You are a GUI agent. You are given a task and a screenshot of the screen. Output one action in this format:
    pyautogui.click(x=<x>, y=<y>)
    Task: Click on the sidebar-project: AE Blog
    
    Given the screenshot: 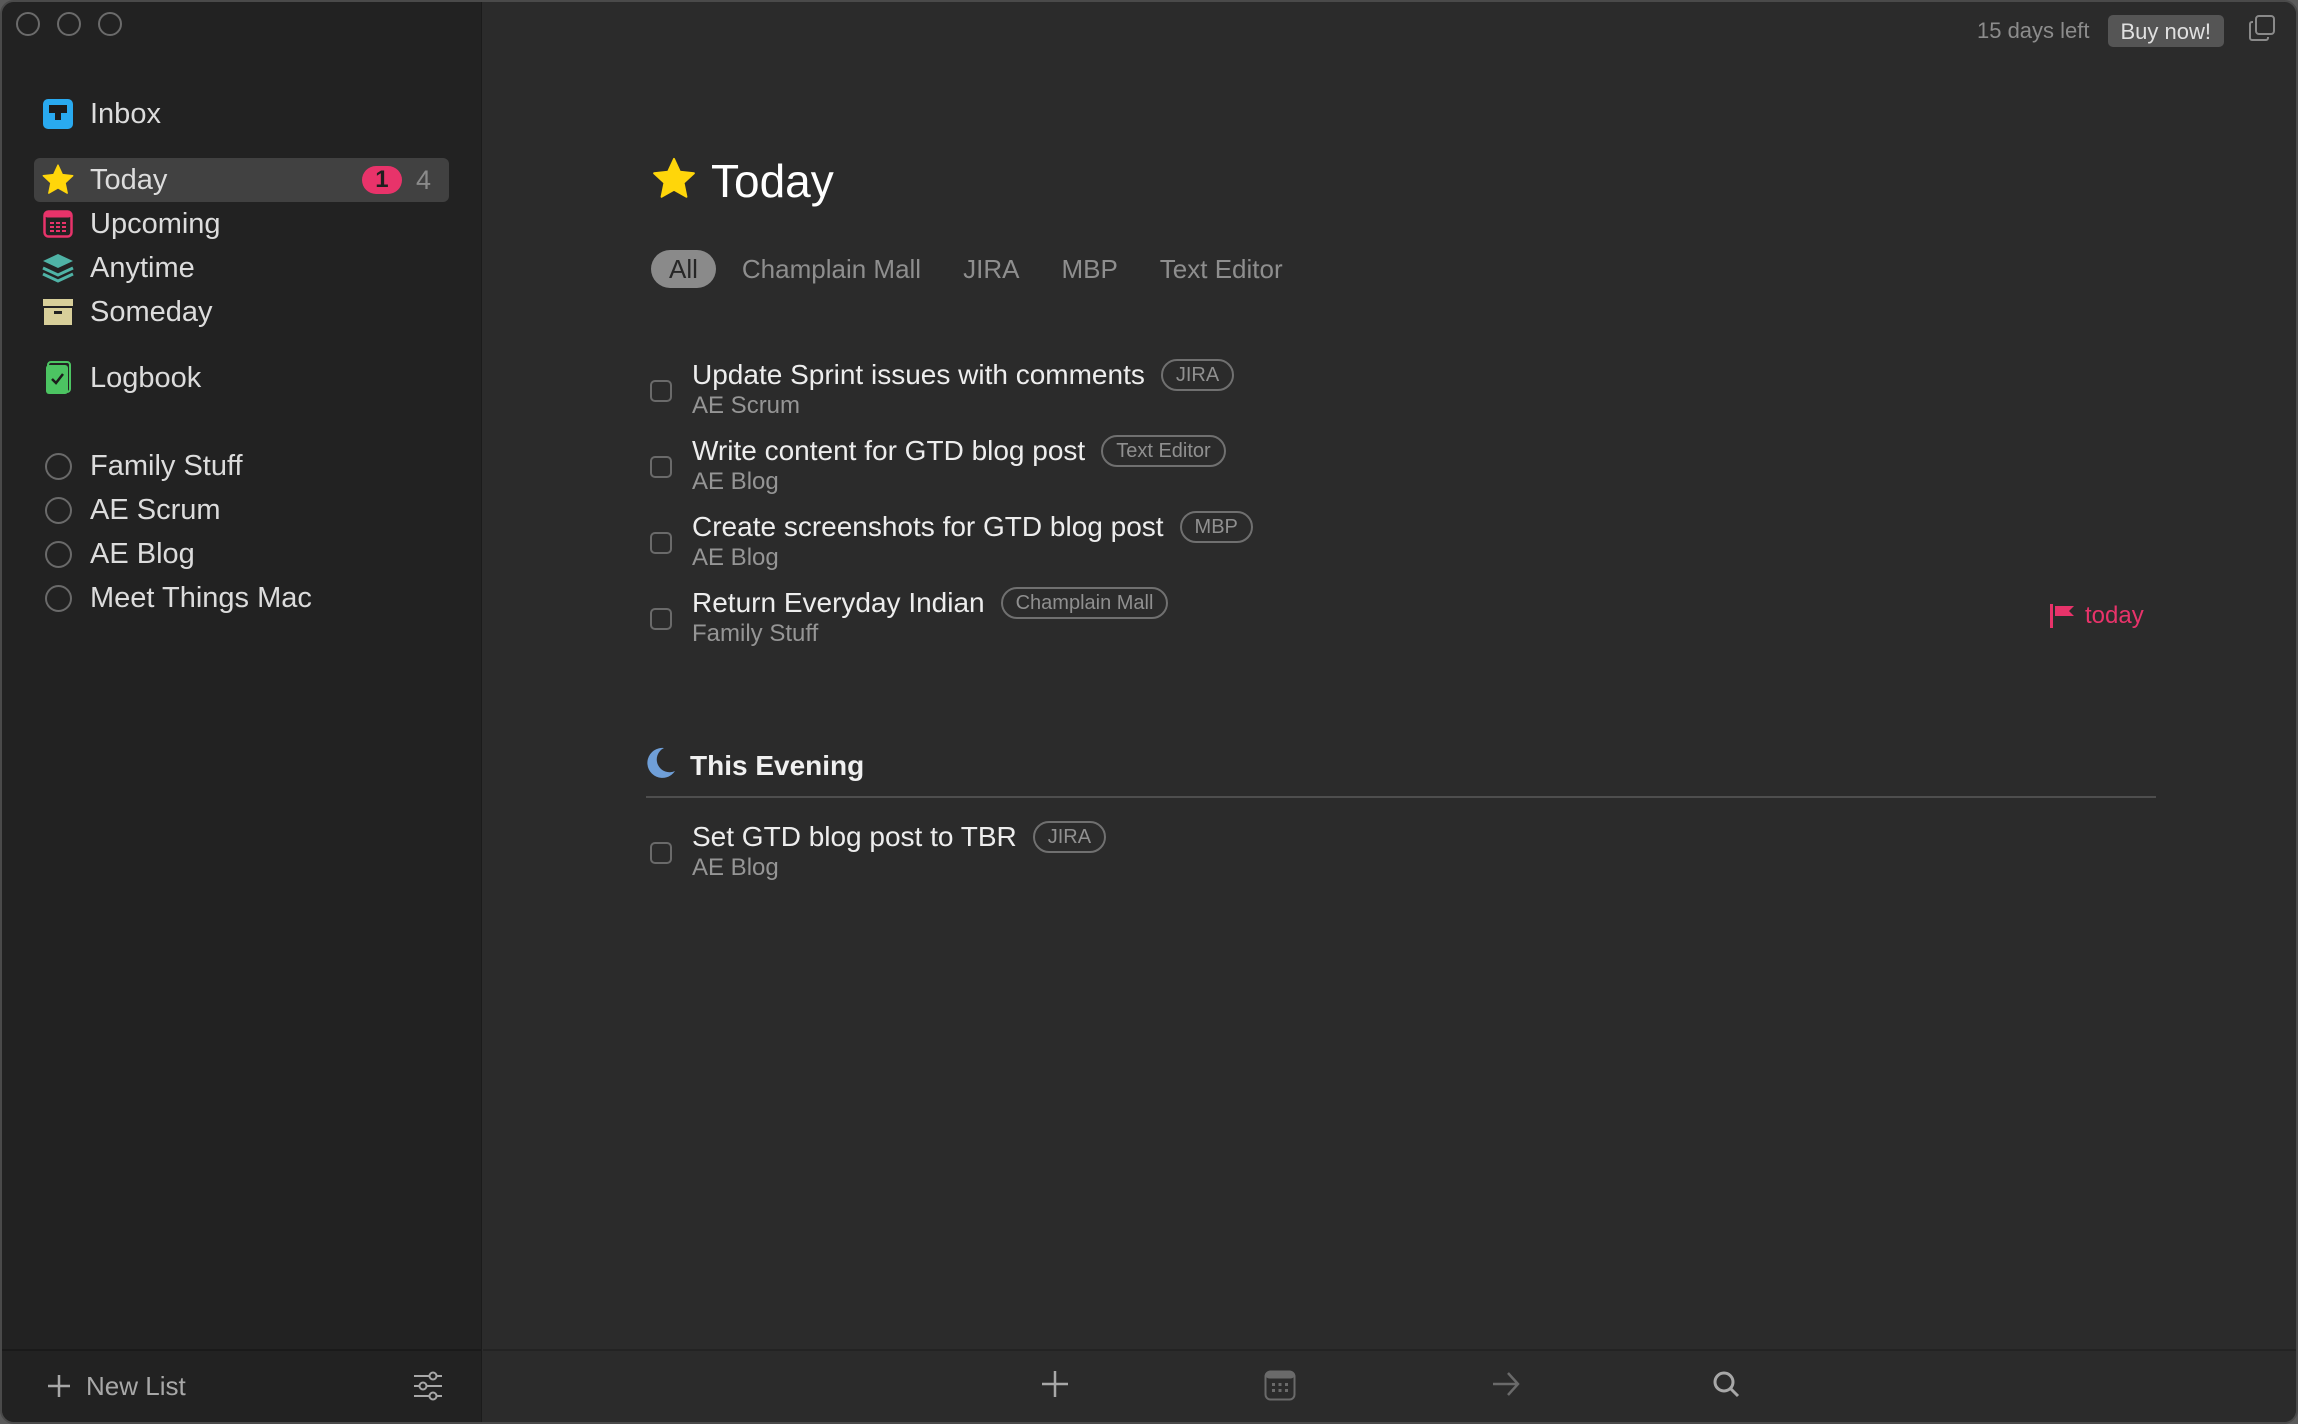 What is the action you would take?
    pyautogui.click(x=241, y=554)
    